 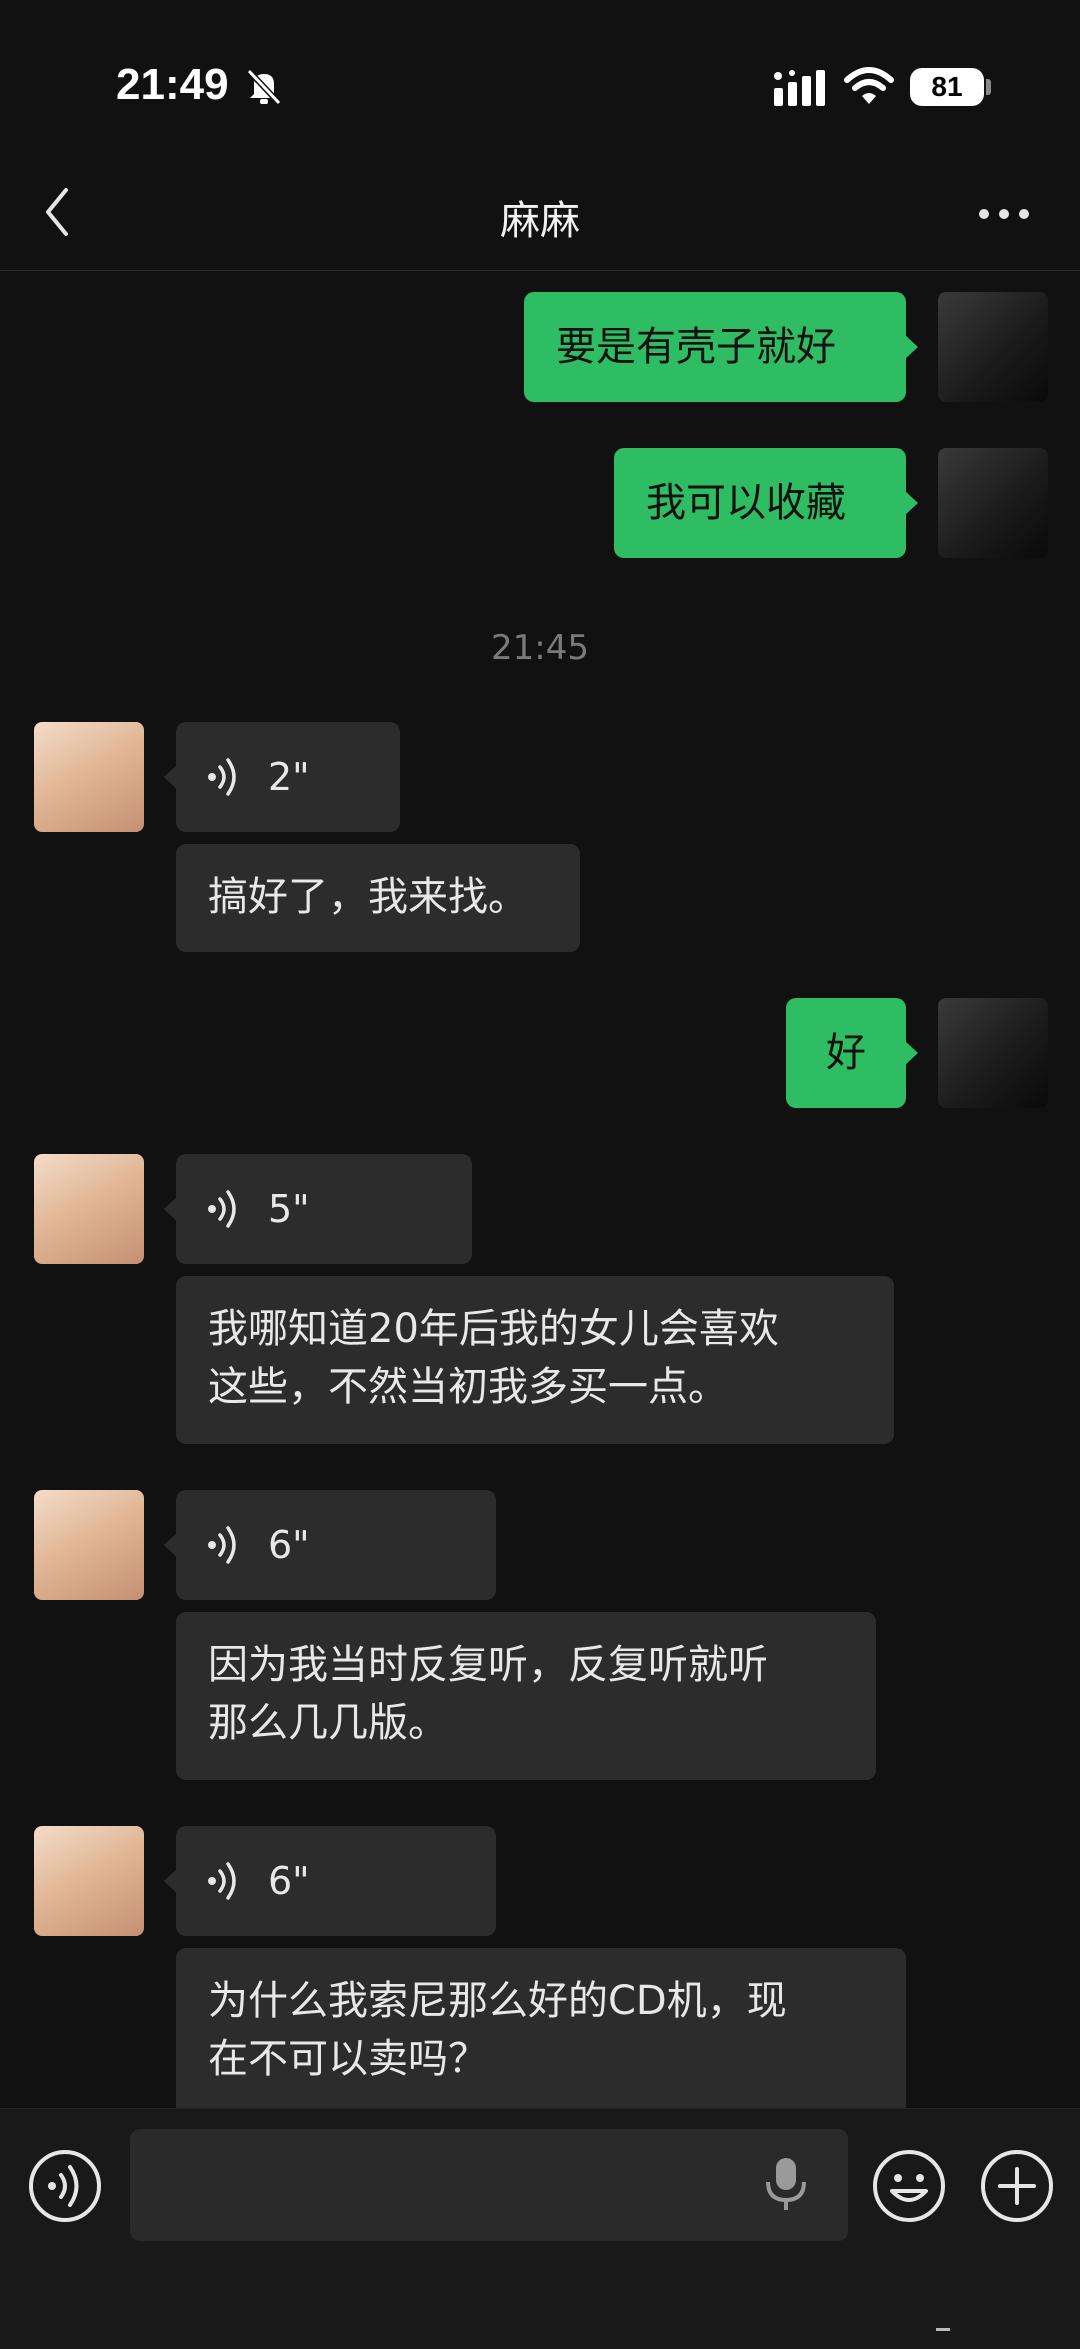 I want to click on message-bubble-incoming: 我哪知道20年后我的女儿会喜欢 这些，不然当初我多买一点。, so click(x=535, y=1360).